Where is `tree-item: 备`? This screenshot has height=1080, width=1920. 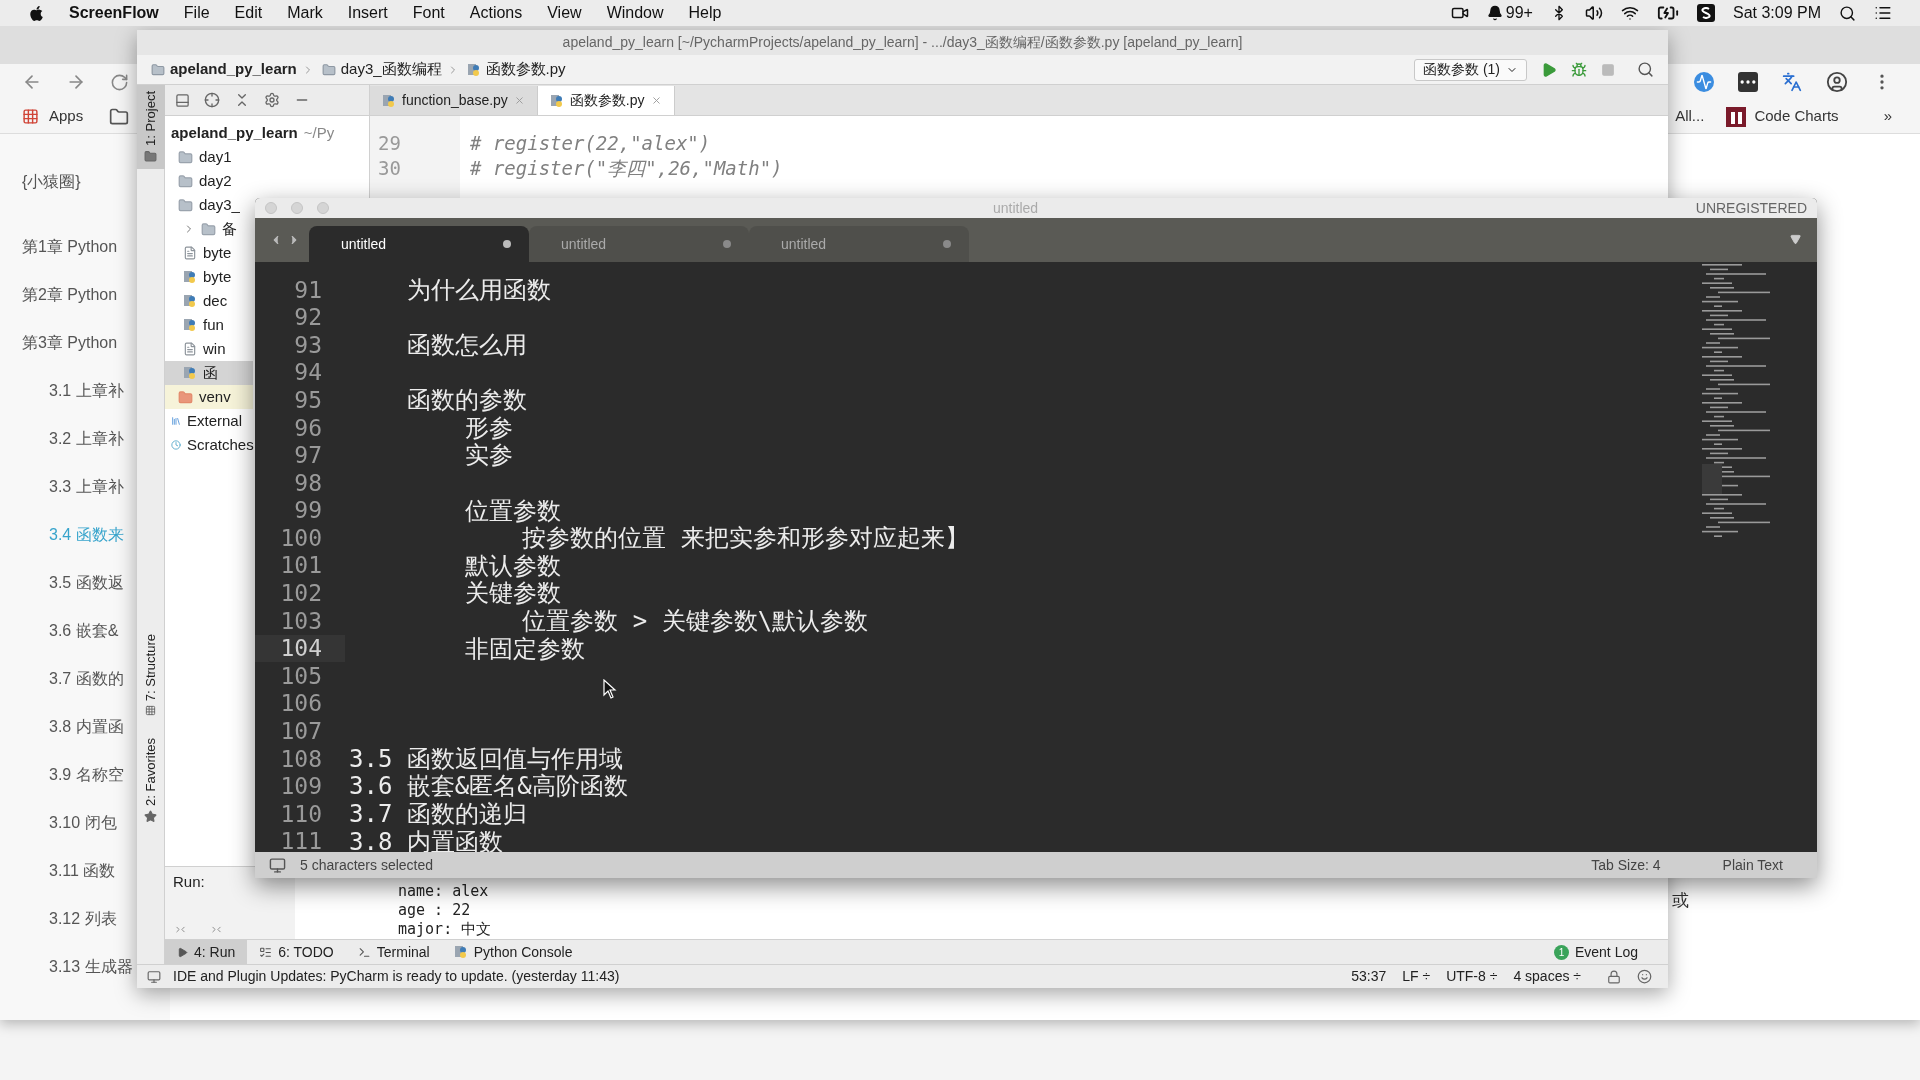 tree-item: 备 is located at coordinates (202, 229).